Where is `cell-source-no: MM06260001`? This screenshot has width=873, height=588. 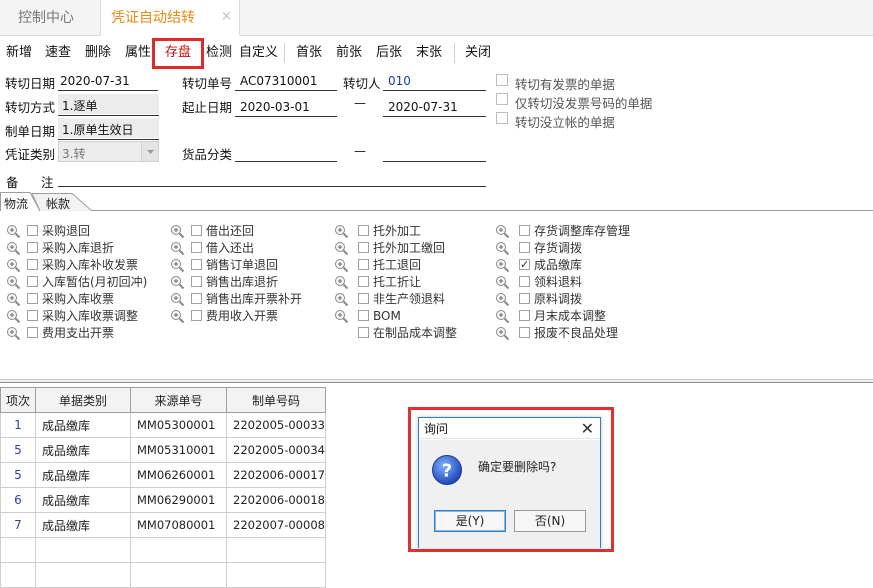
cell-source-no: MM06260001 is located at coordinates (178, 475).